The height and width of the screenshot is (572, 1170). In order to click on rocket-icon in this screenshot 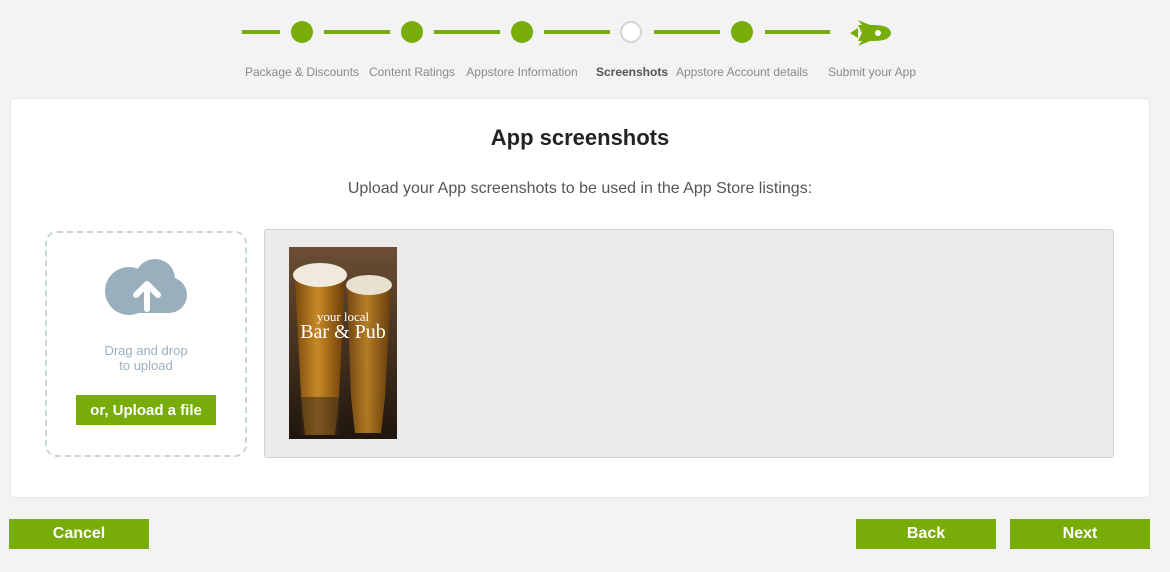, I will do `click(870, 33)`.